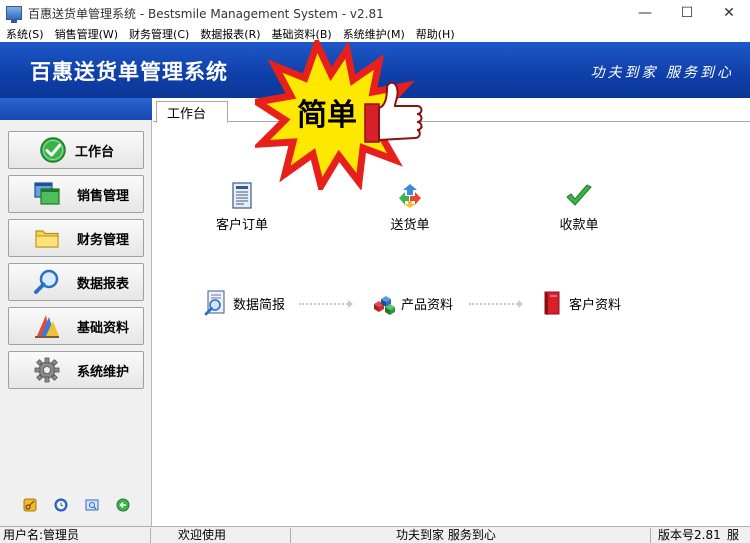 The width and height of the screenshot is (750, 543). I want to click on quick-product-data: 产品资料, so click(412, 303).